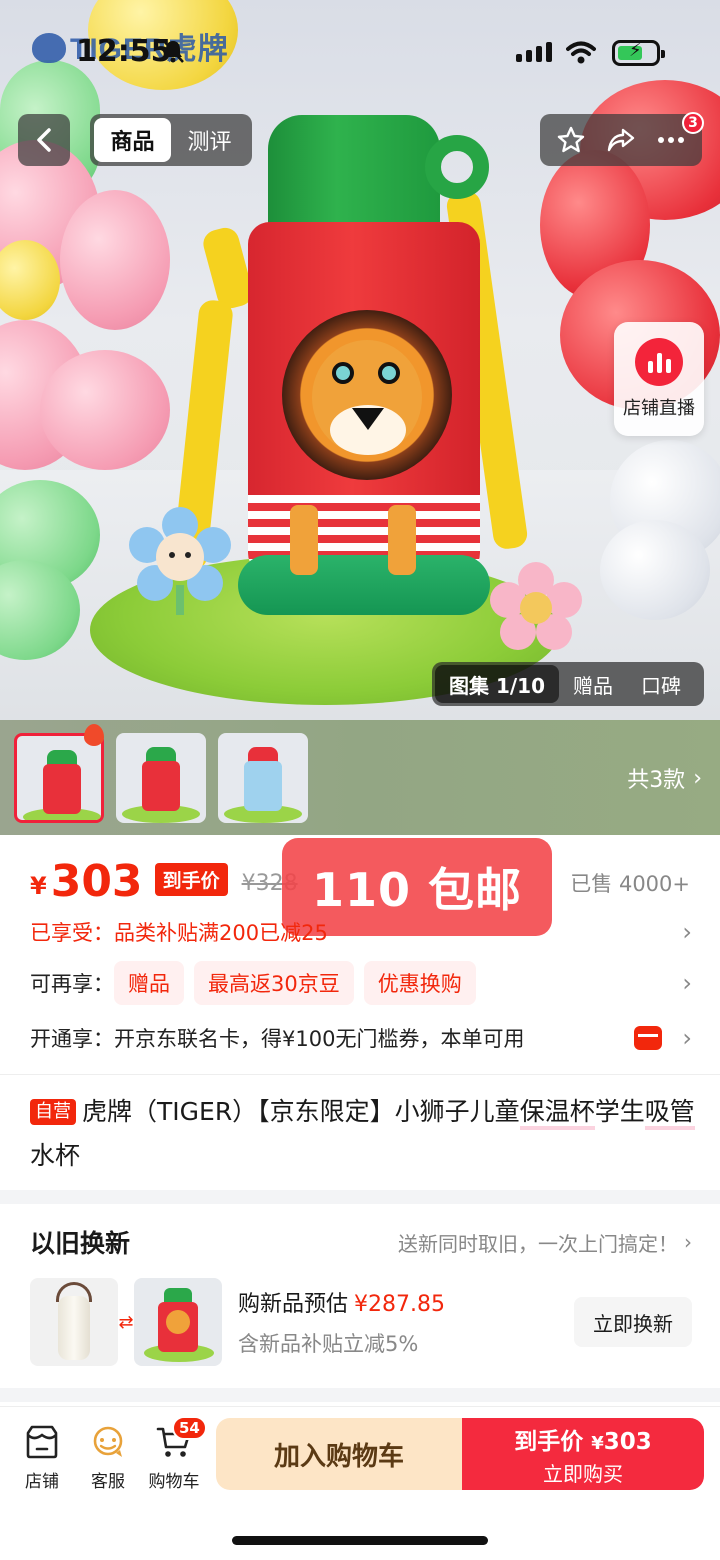 The image size is (720, 1560). I want to click on gallery-tabs: 图集 1/10 赠品 口碑, so click(568, 684).